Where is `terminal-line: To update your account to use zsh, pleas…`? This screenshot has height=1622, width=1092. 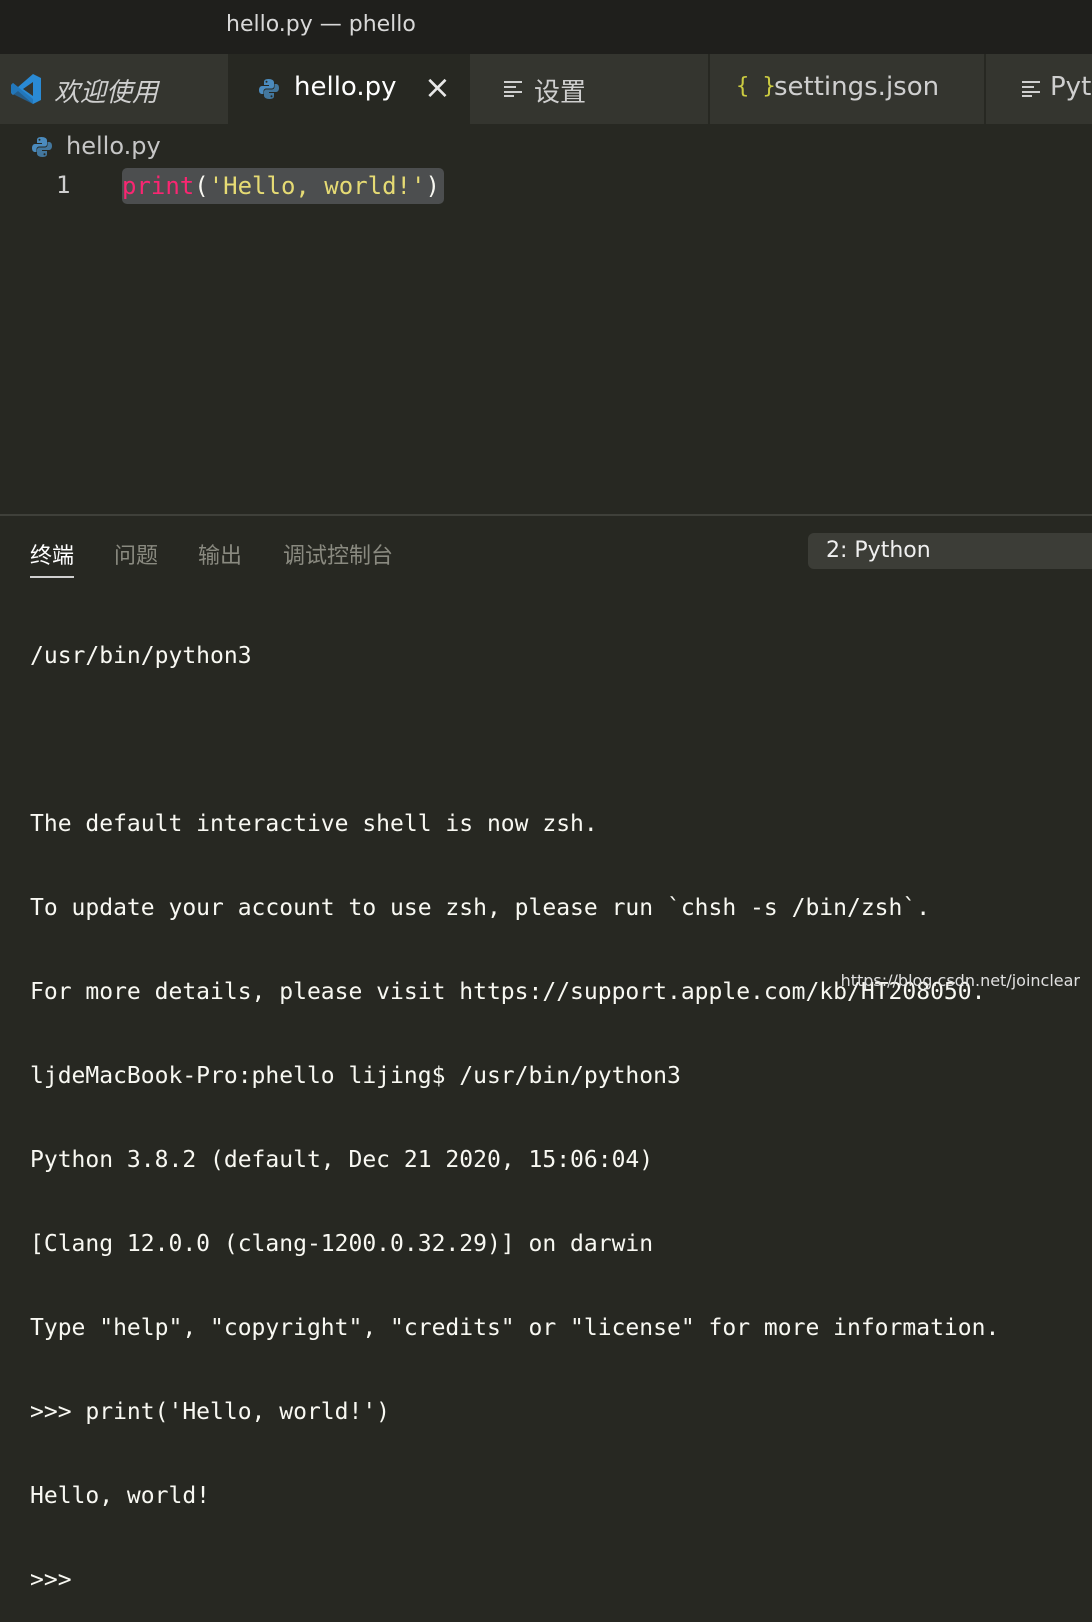
terminal-line: To update your account to use zsh, pleas… is located at coordinates (561, 908).